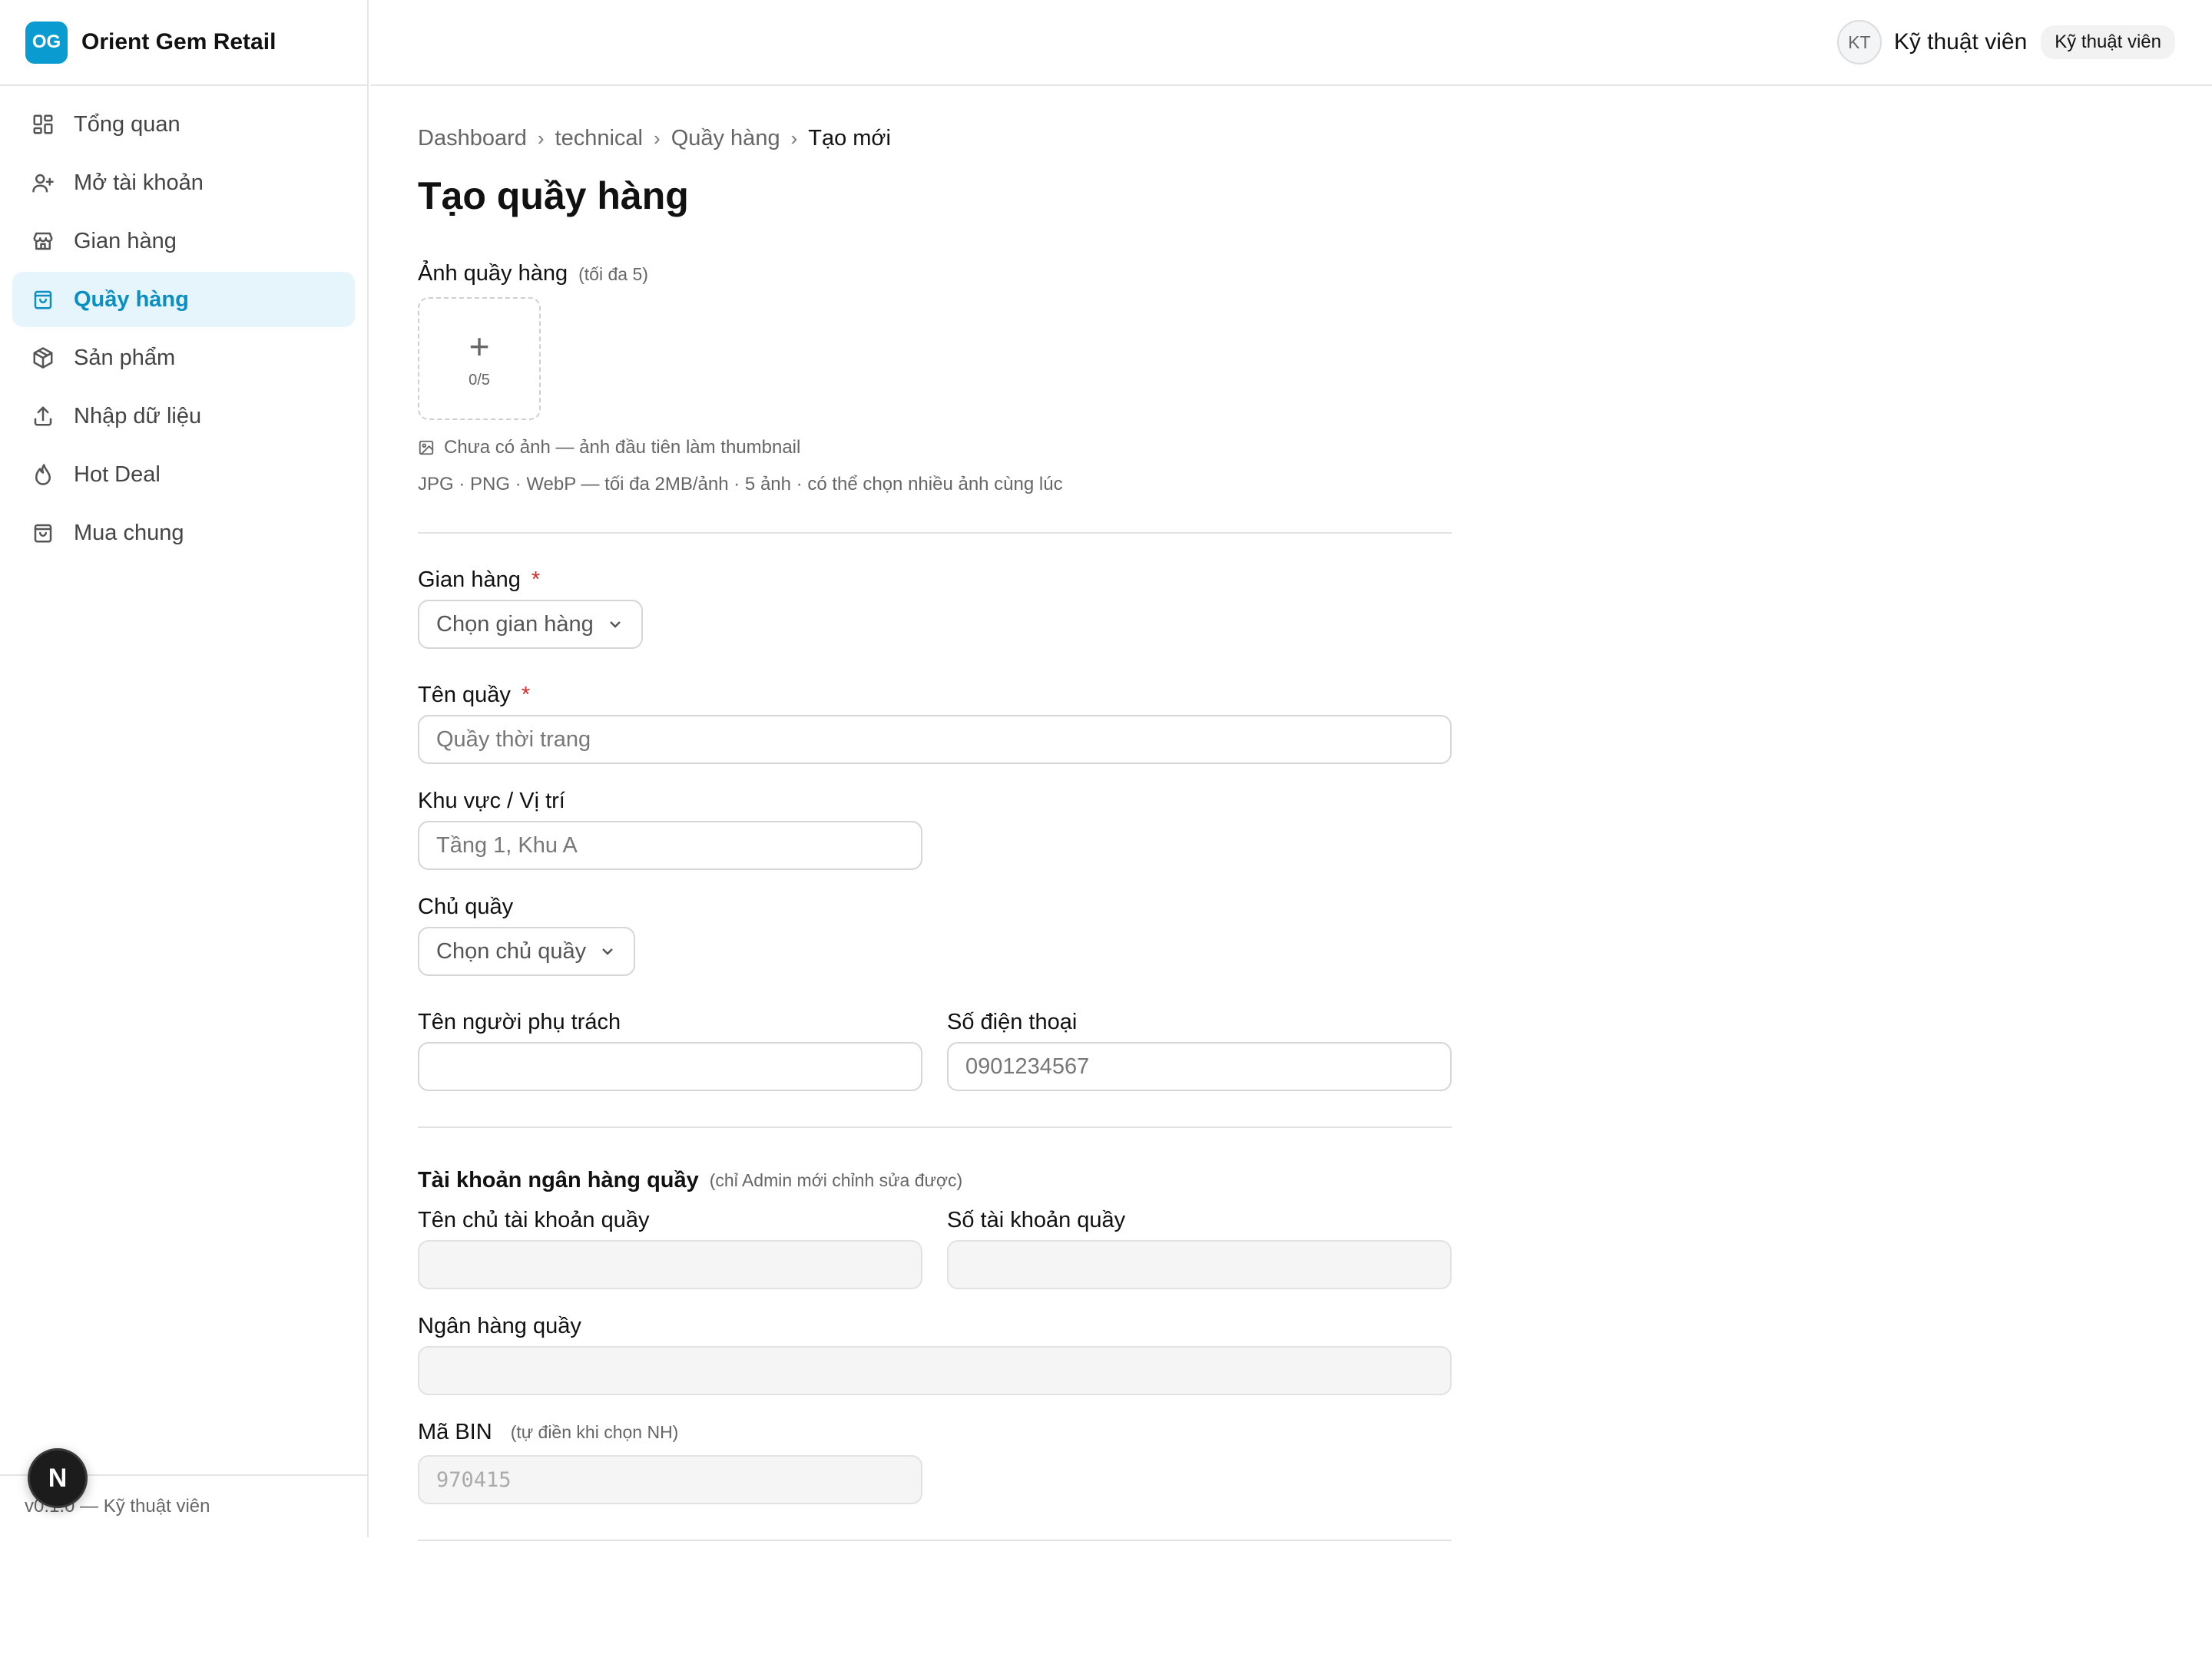 This screenshot has width=2212, height=1654. Describe the element at coordinates (726, 138) in the screenshot. I see `breadcrumb-quay-hang: Quầy hàng` at that location.